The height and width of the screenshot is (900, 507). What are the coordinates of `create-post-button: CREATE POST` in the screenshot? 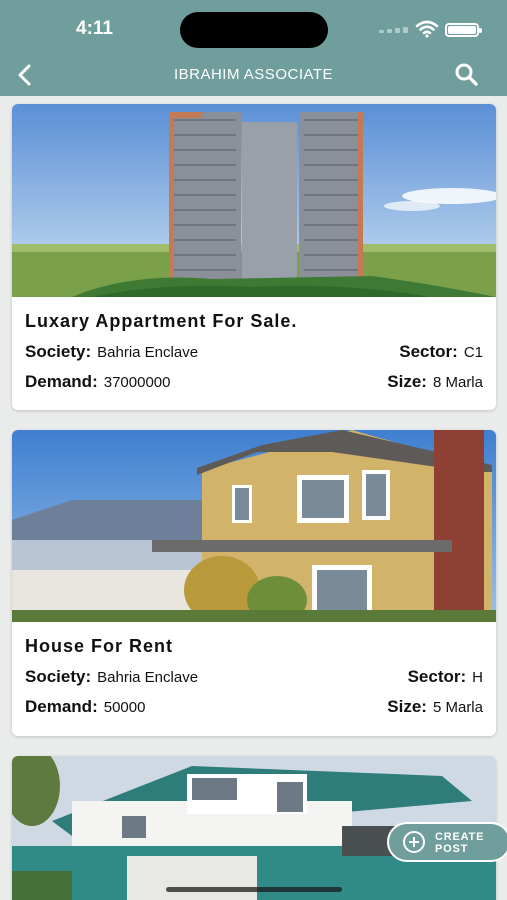 It's located at (447, 842).